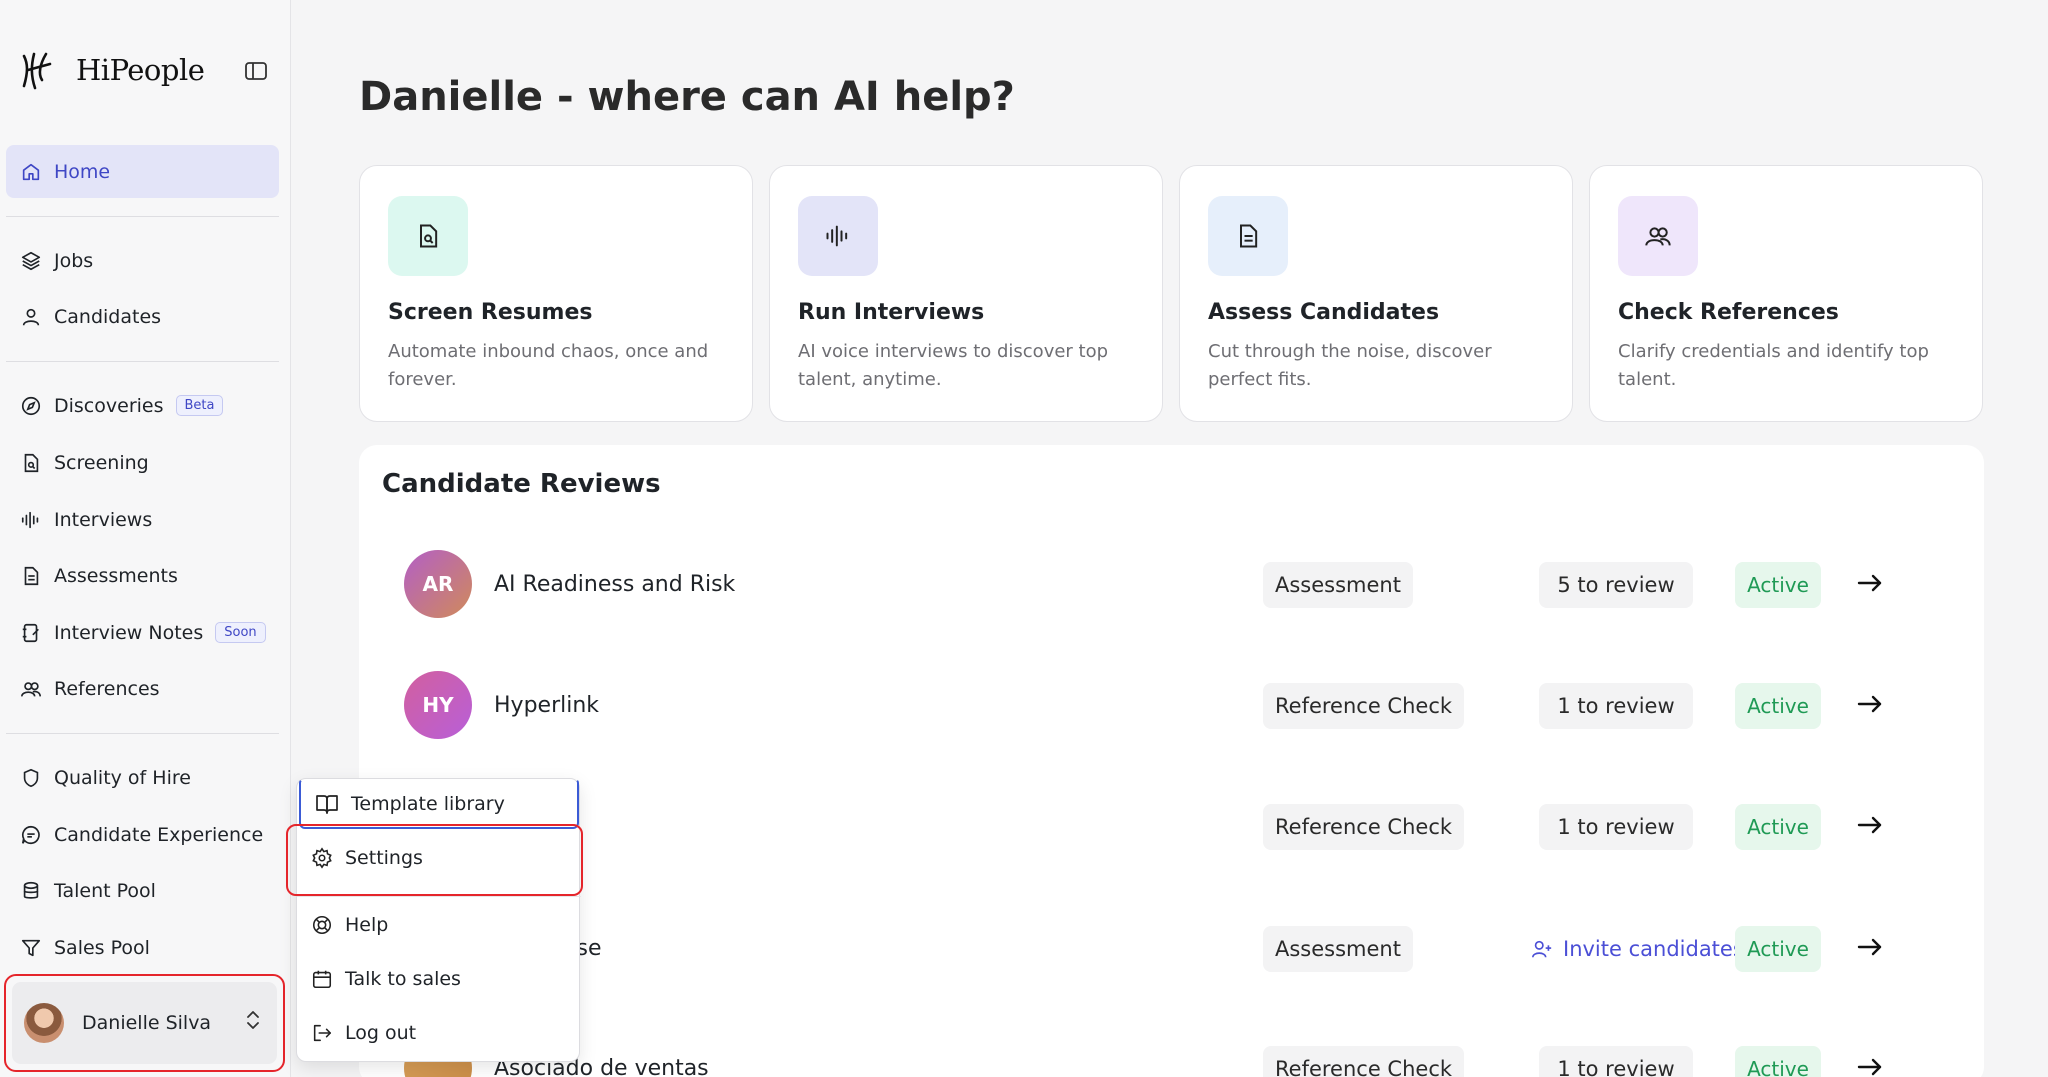 The image size is (2048, 1077). Describe the element at coordinates (439, 1033) in the screenshot. I see `menu-item-log-out: Log out` at that location.